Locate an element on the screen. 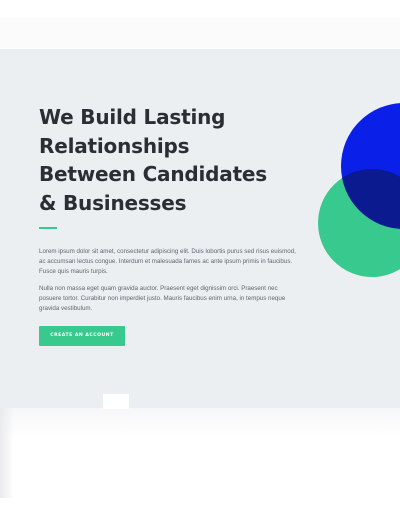 The image size is (400, 516). left-edge-shadow is located at coordinates (7, 453).